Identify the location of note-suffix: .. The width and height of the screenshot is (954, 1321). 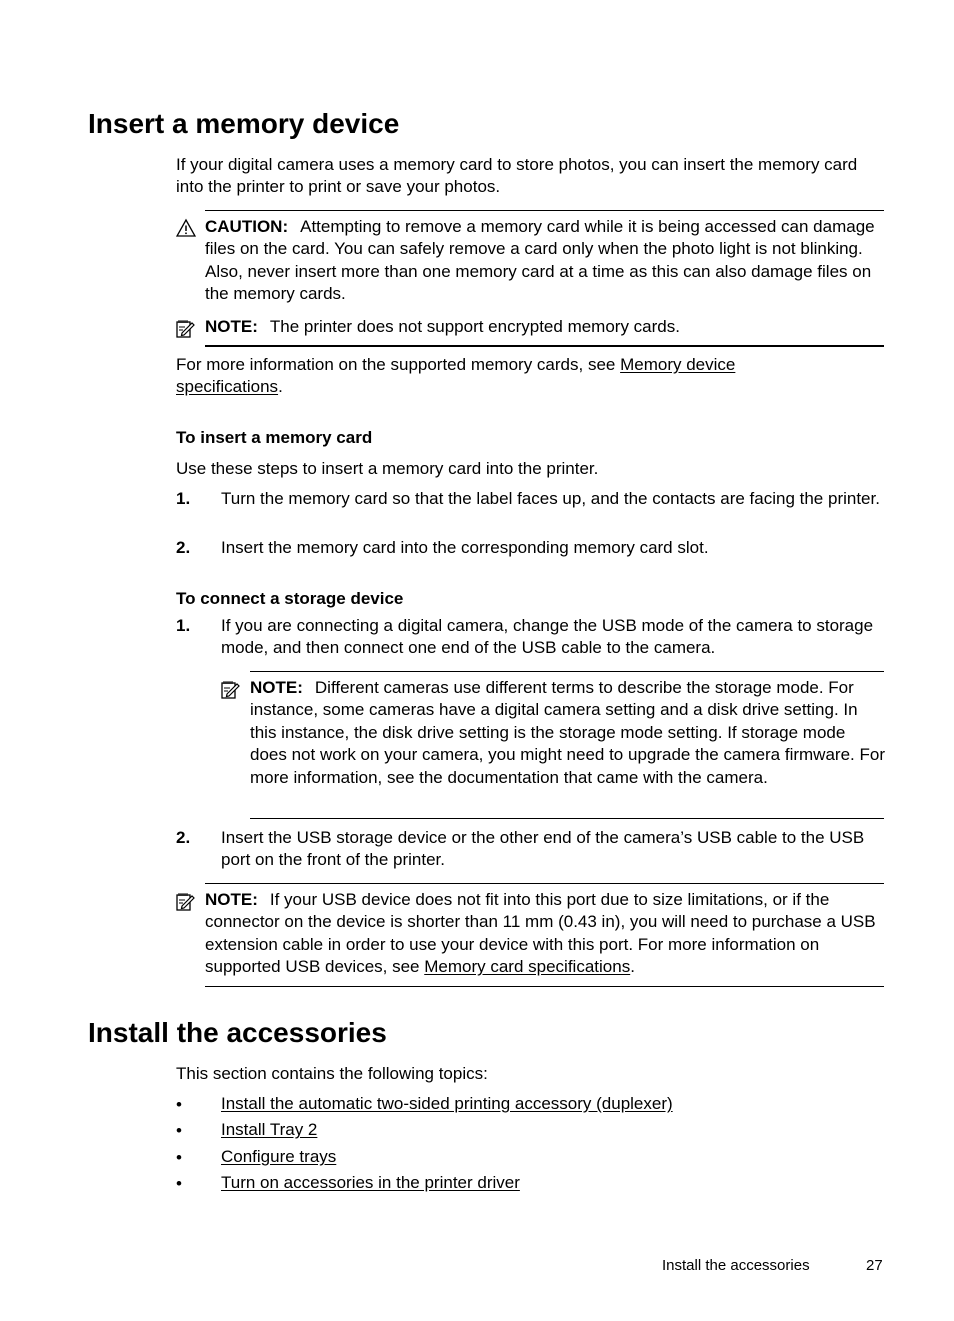
(632, 967).